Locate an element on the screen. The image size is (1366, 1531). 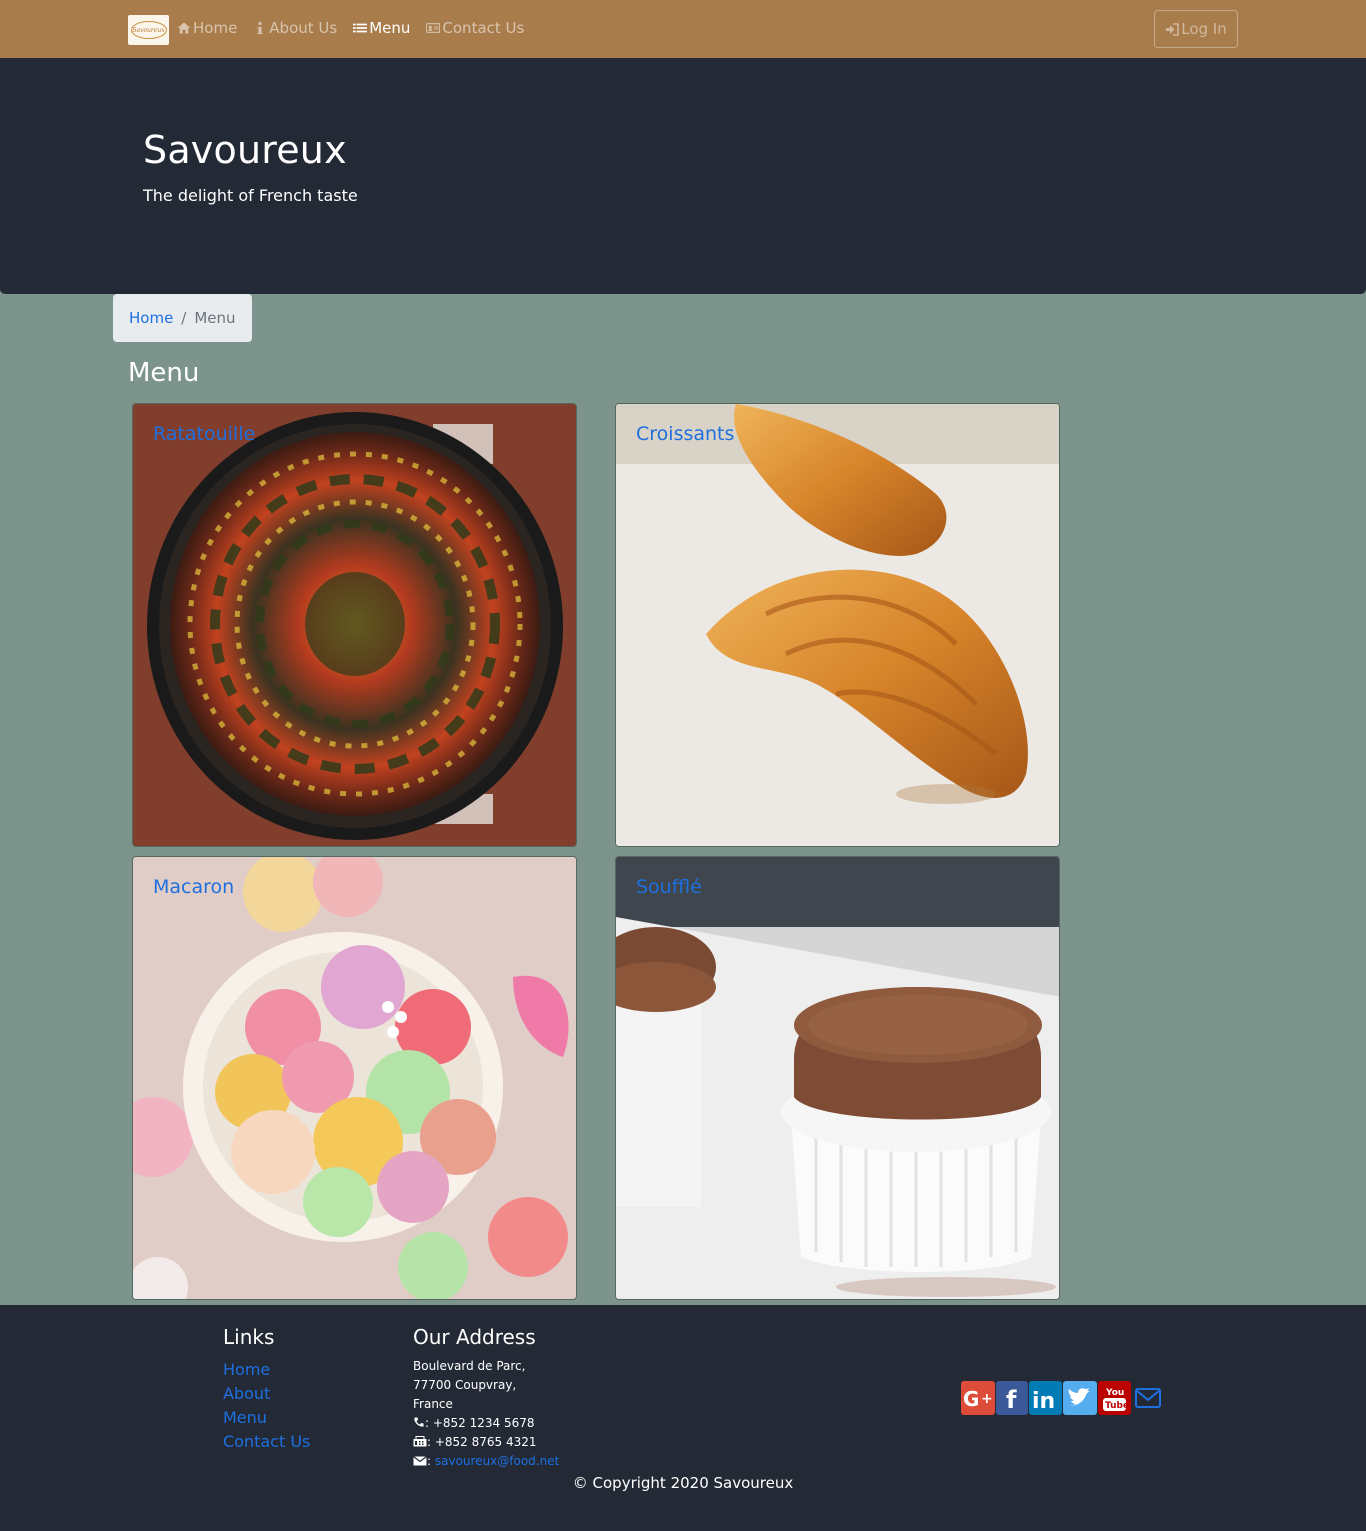
dish-title-ratatouille: Ratatouille is located at coordinates (204, 434).